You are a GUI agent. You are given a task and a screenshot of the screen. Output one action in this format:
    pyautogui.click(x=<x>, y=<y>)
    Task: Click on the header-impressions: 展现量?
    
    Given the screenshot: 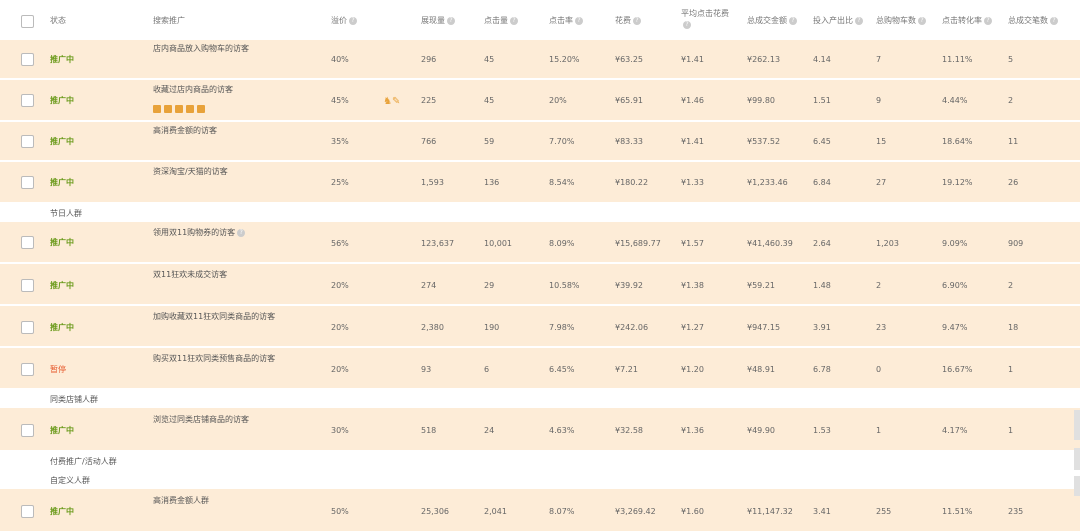 What is the action you would take?
    pyautogui.click(x=438, y=20)
    